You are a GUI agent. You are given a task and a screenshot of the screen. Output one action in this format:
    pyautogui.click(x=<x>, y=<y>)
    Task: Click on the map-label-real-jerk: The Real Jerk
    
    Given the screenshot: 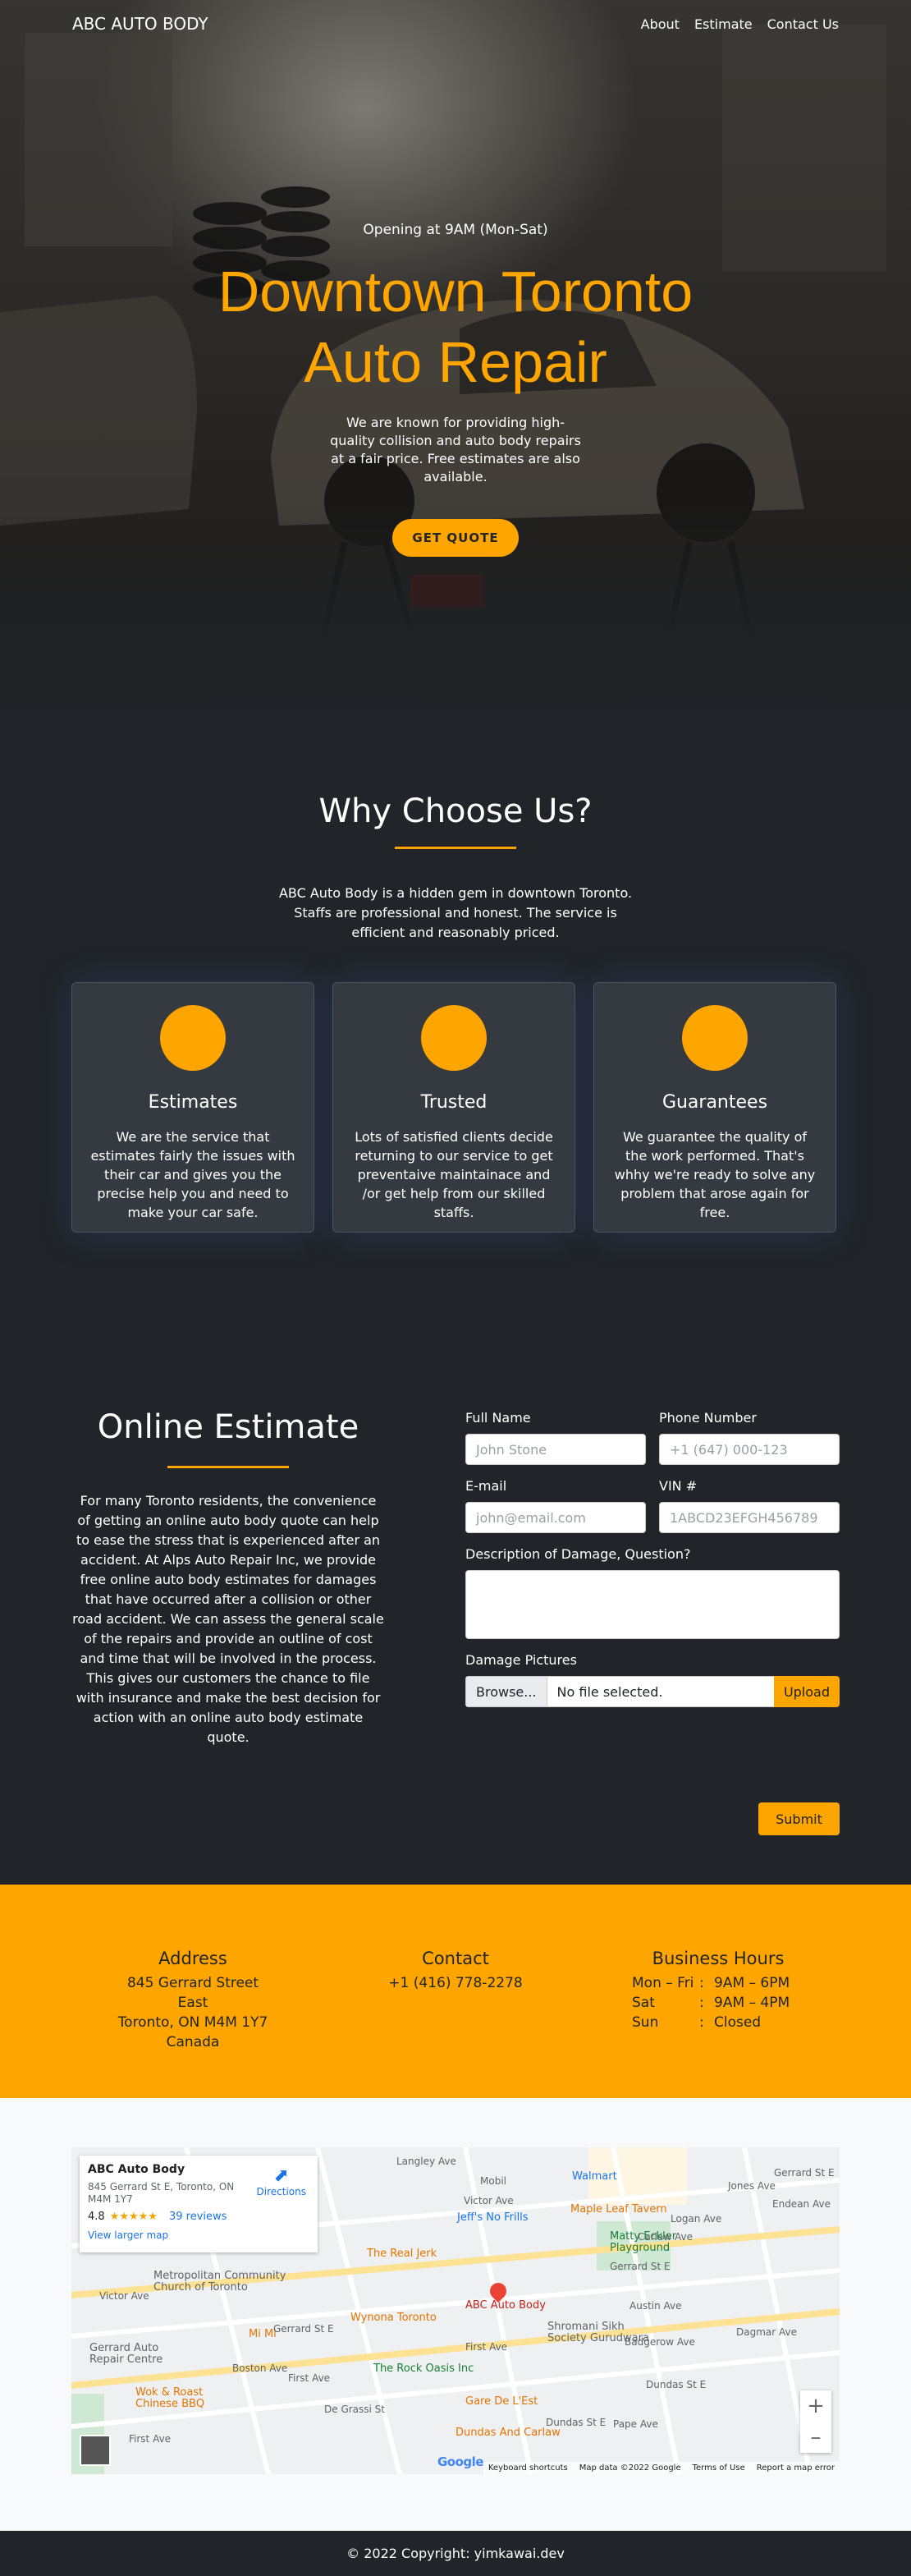 What is the action you would take?
    pyautogui.click(x=402, y=2254)
    